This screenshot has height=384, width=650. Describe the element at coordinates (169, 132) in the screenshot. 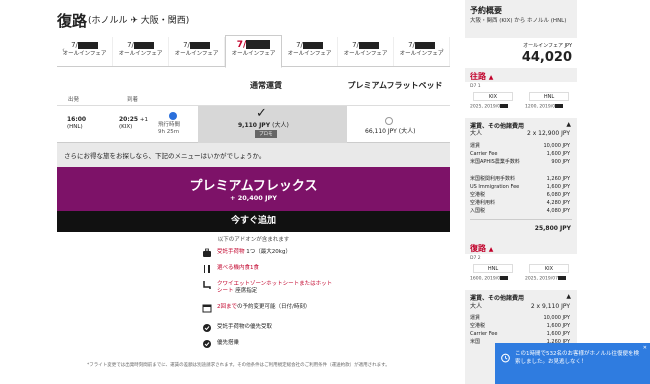

I see `duration-value: 9h 25m` at that location.